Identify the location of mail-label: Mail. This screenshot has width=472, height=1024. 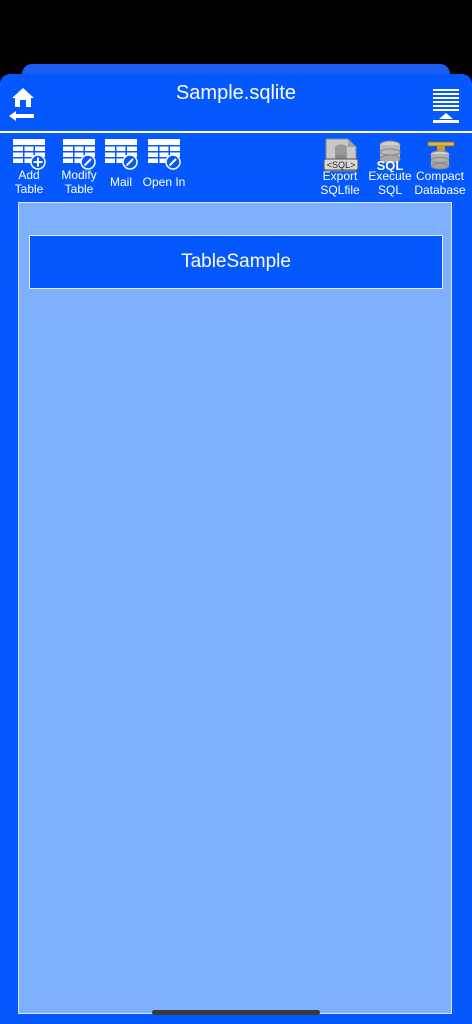
(120, 182).